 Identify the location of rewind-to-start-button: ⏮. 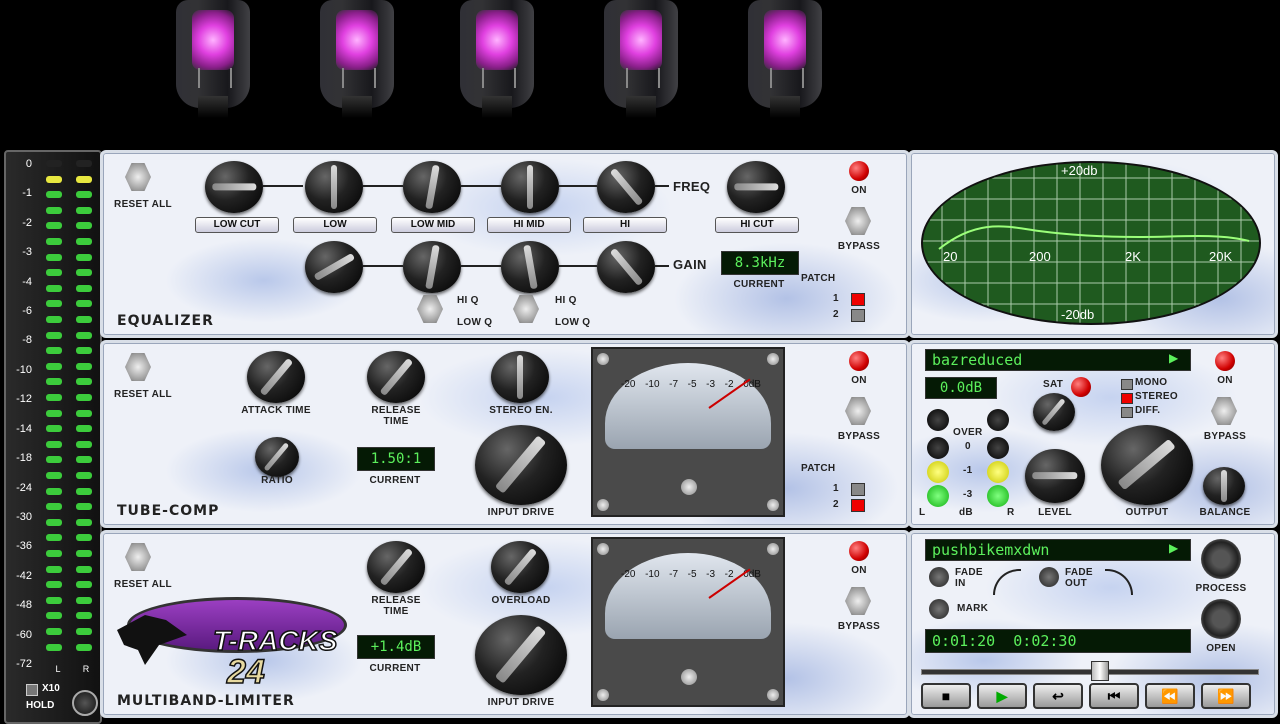
(1114, 696).